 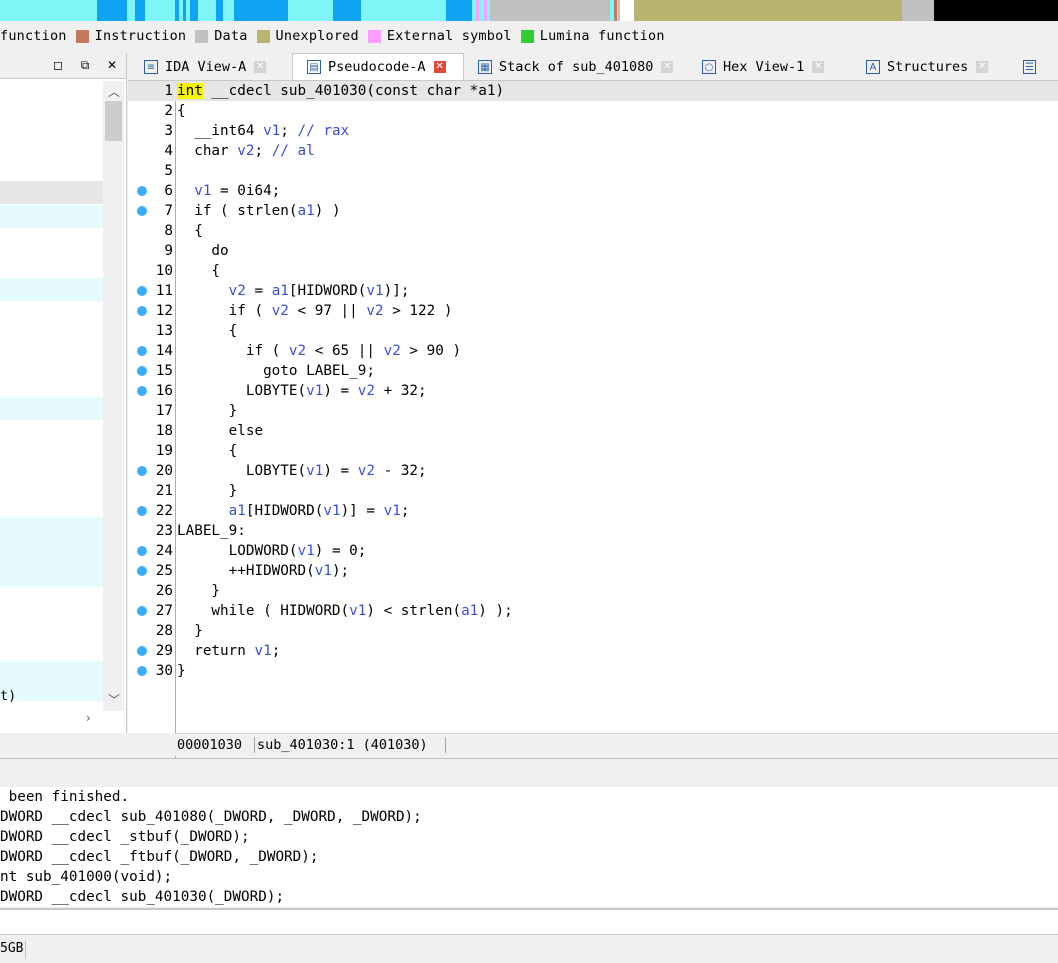 What do you see at coordinates (593, 271) in the screenshot?
I see `code-line: 10 {` at bounding box center [593, 271].